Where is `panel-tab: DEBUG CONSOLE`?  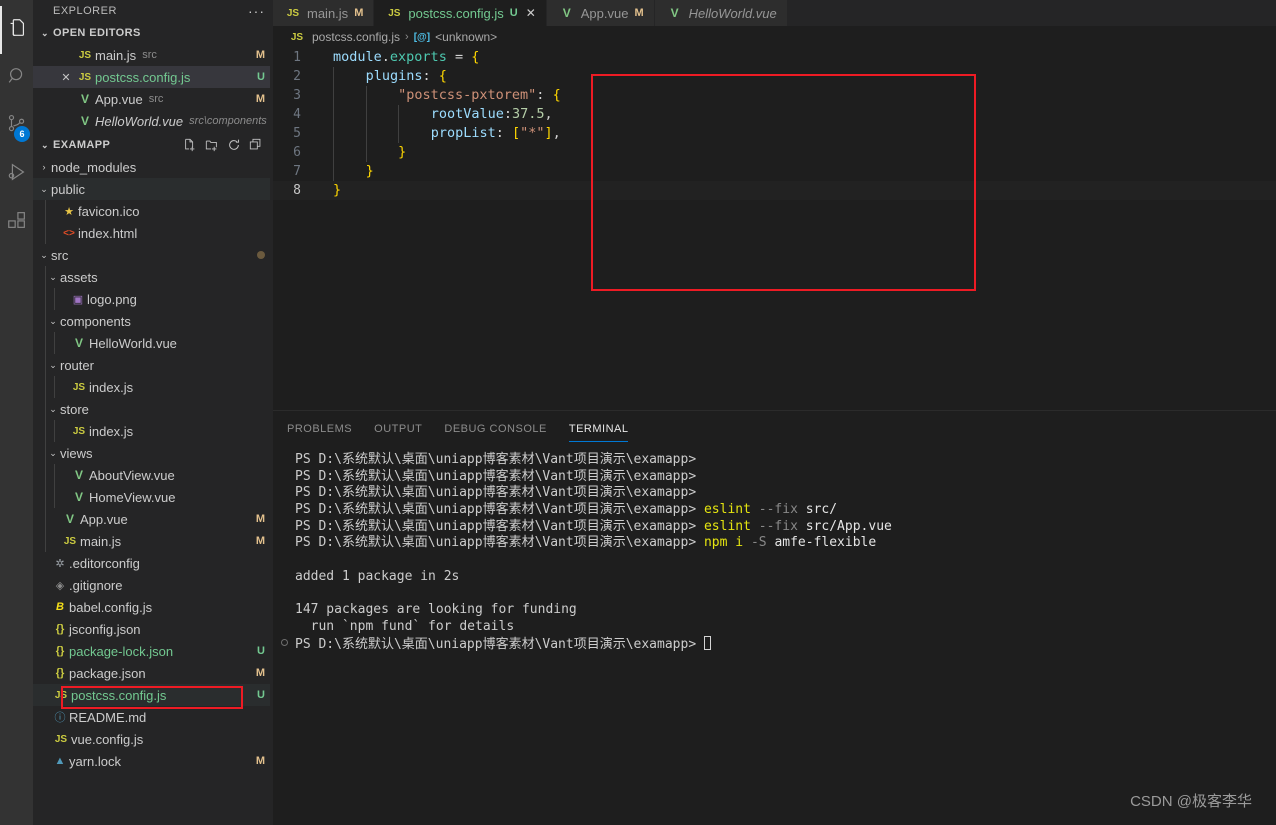 panel-tab: DEBUG CONSOLE is located at coordinates (495, 428).